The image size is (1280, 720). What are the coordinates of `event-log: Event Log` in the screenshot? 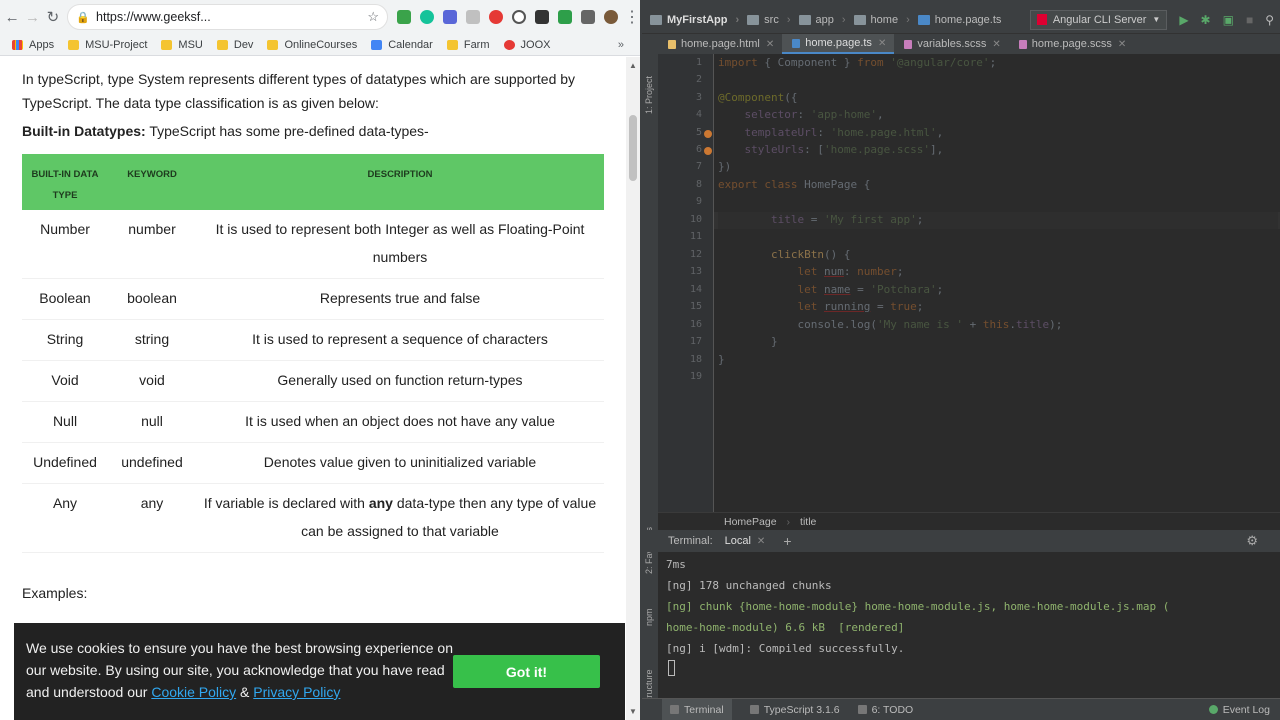 It's located at (1239, 710).